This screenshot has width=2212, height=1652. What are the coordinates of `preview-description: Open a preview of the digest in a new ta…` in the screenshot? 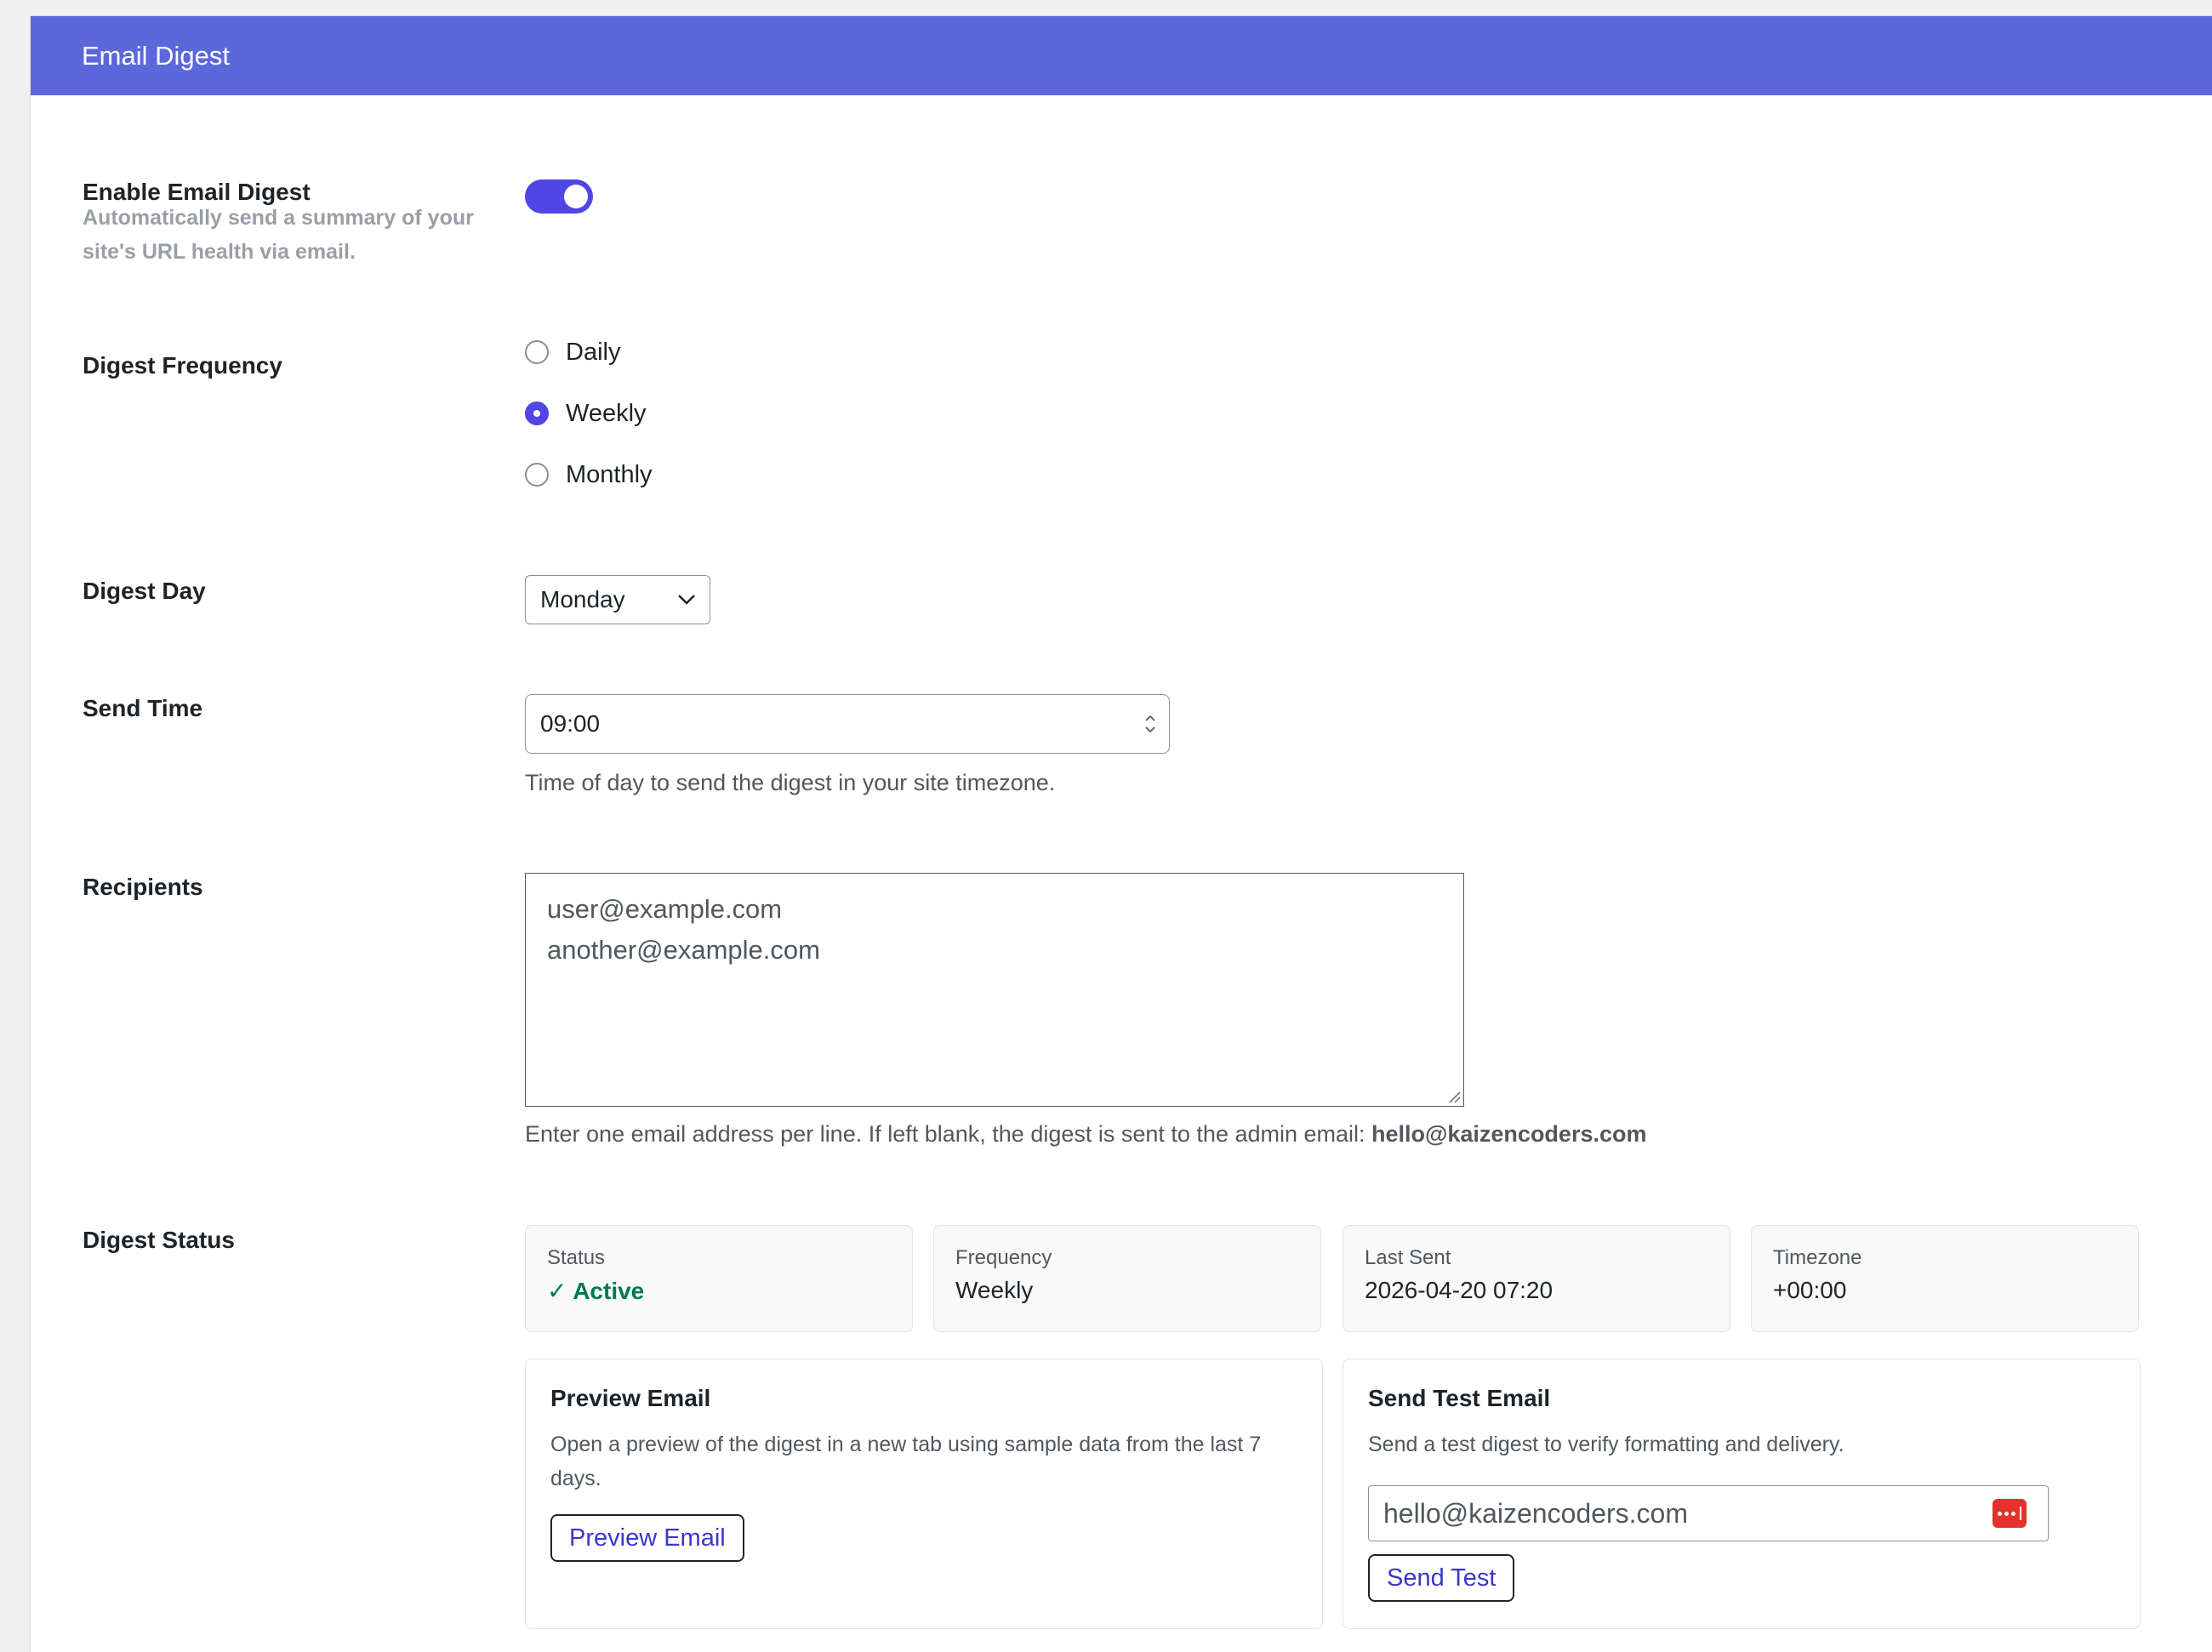 It's located at (906, 1461).